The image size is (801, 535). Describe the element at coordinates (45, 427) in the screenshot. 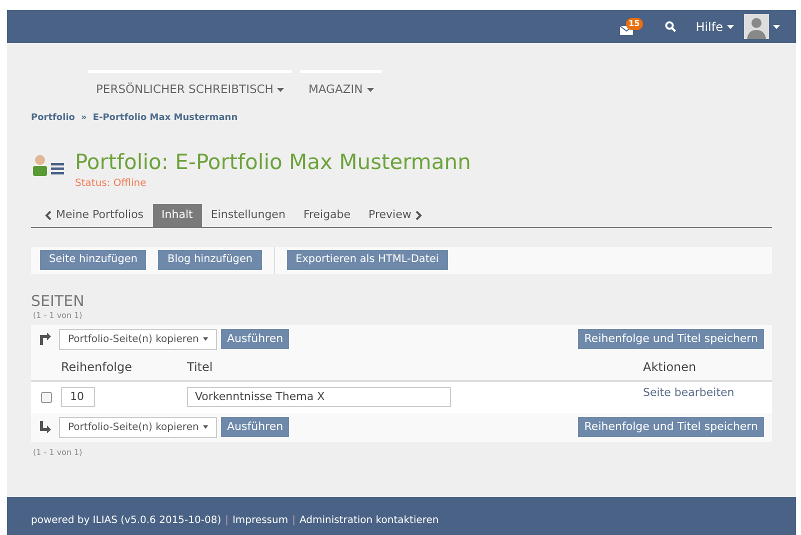

I see `arrow-down-right-icon` at that location.